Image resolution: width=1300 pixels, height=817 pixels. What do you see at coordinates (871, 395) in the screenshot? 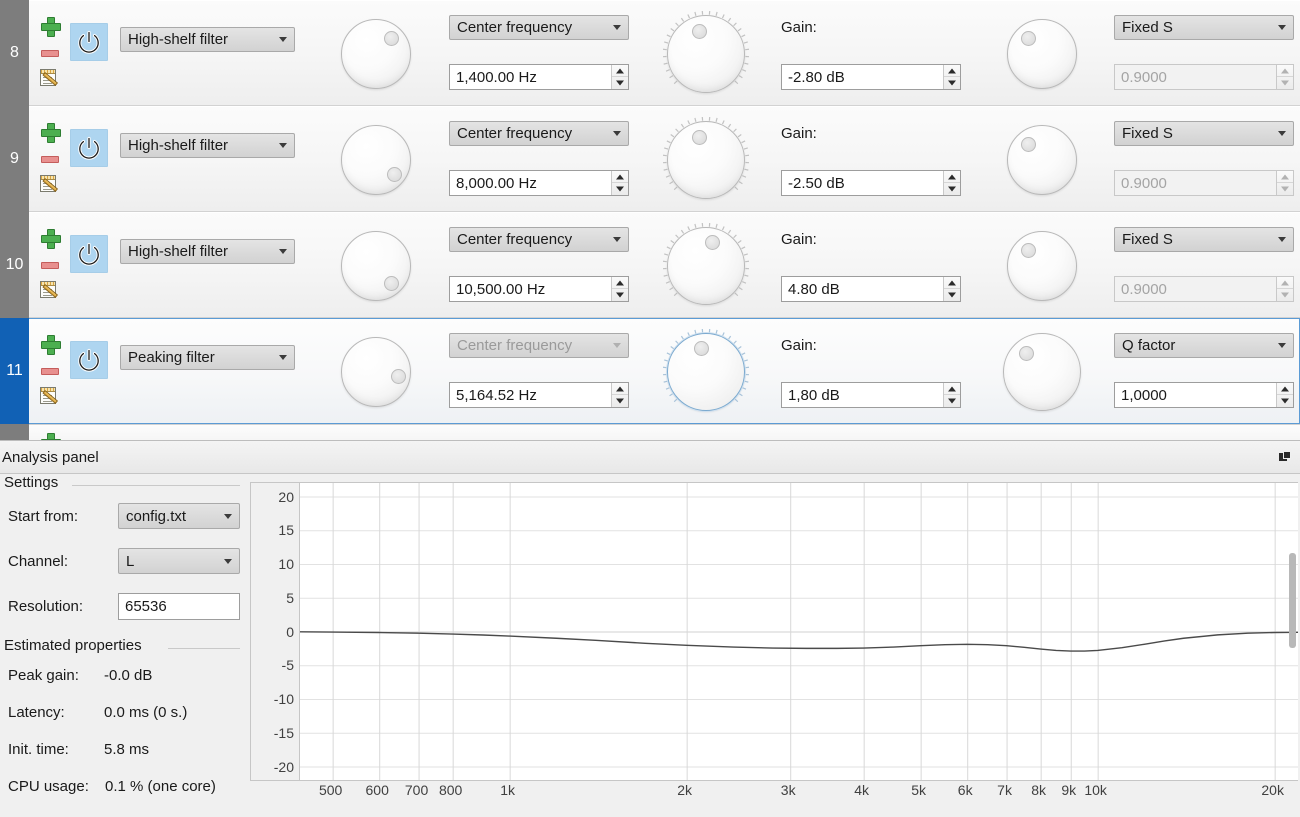
I see `gain-stepper: 1,80 dB` at bounding box center [871, 395].